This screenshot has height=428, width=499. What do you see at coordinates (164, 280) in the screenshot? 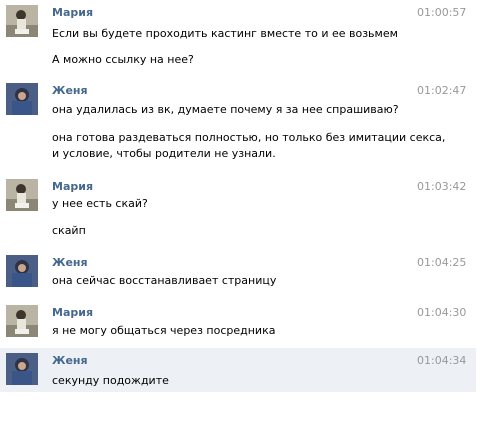
I see `message-text: она сейчас восстанавливает страницу` at bounding box center [164, 280].